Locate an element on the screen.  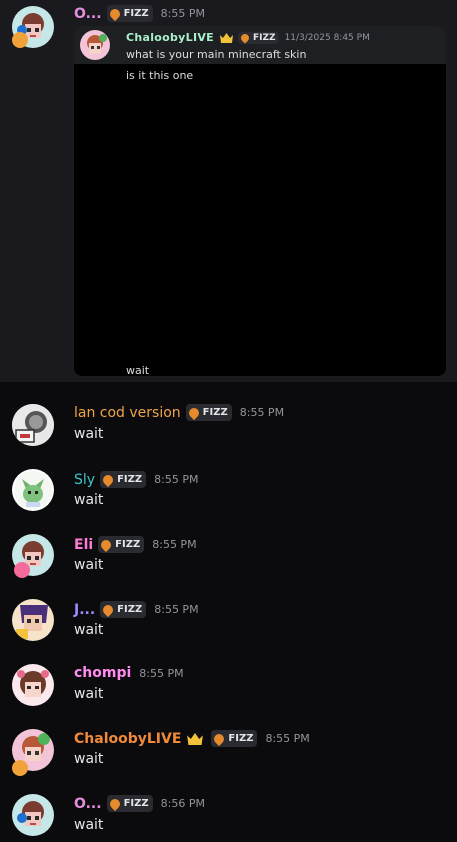
embed-timestamp: 11/3/2025 8:45 PM is located at coordinates (327, 37).